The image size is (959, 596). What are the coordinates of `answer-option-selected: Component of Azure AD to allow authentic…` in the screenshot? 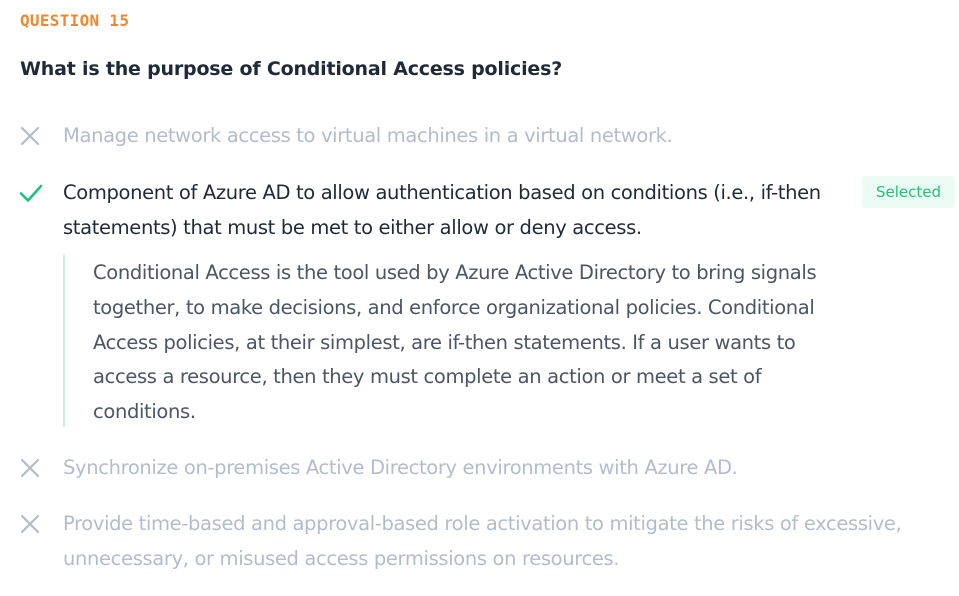 It's located at (486, 210).